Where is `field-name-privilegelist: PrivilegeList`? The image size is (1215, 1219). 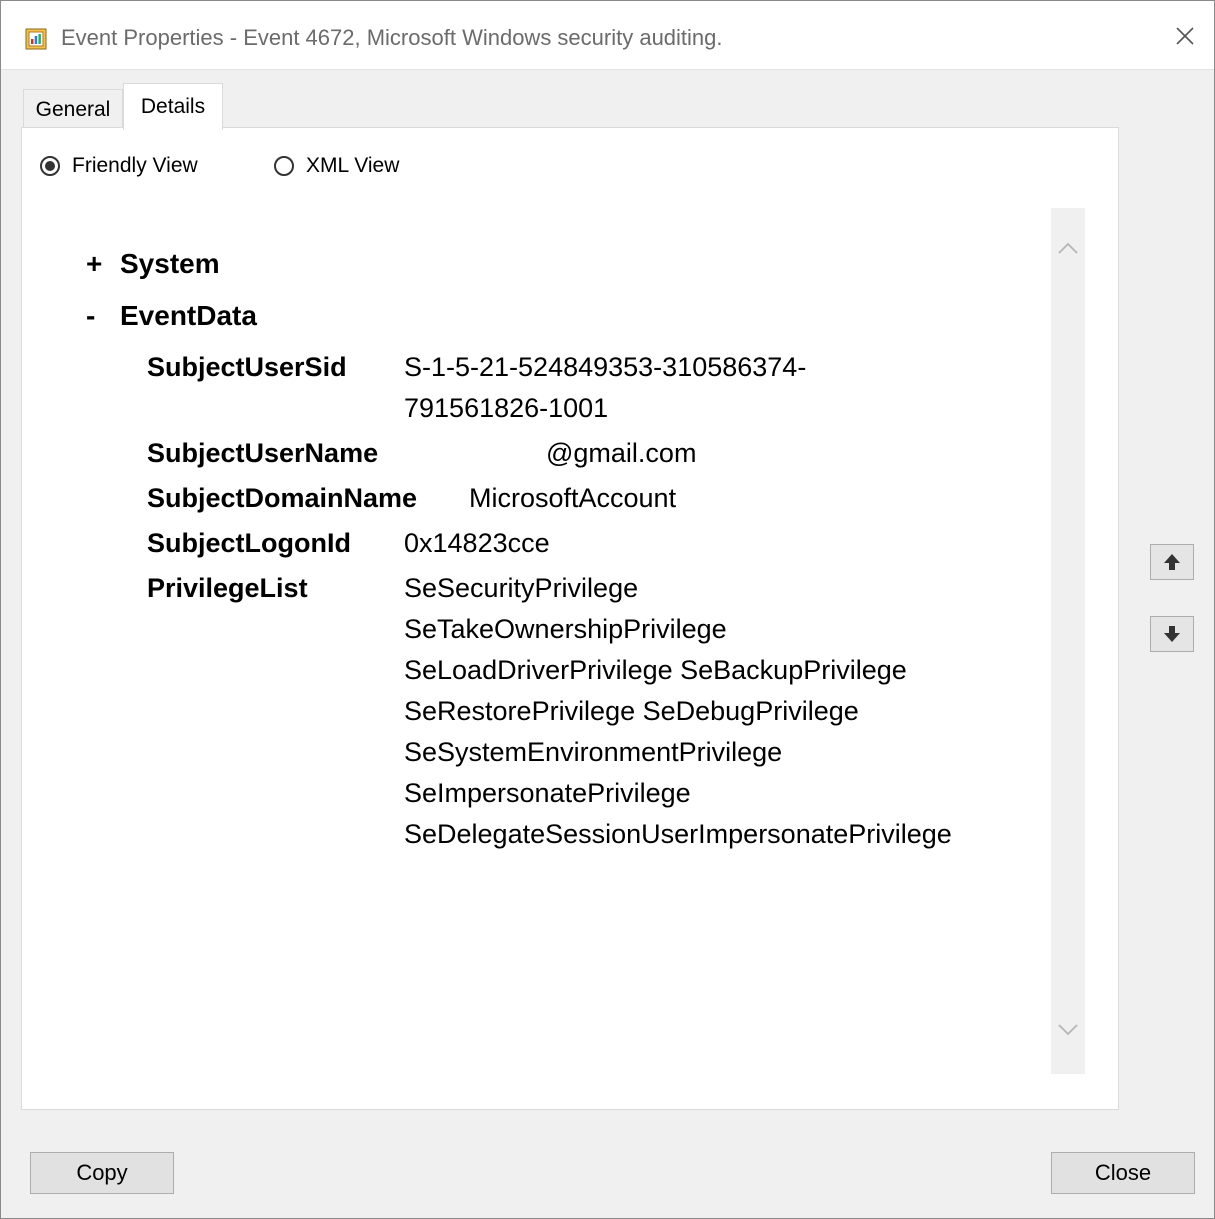
field-name-privilegelist: PrivilegeList is located at coordinates (227, 588).